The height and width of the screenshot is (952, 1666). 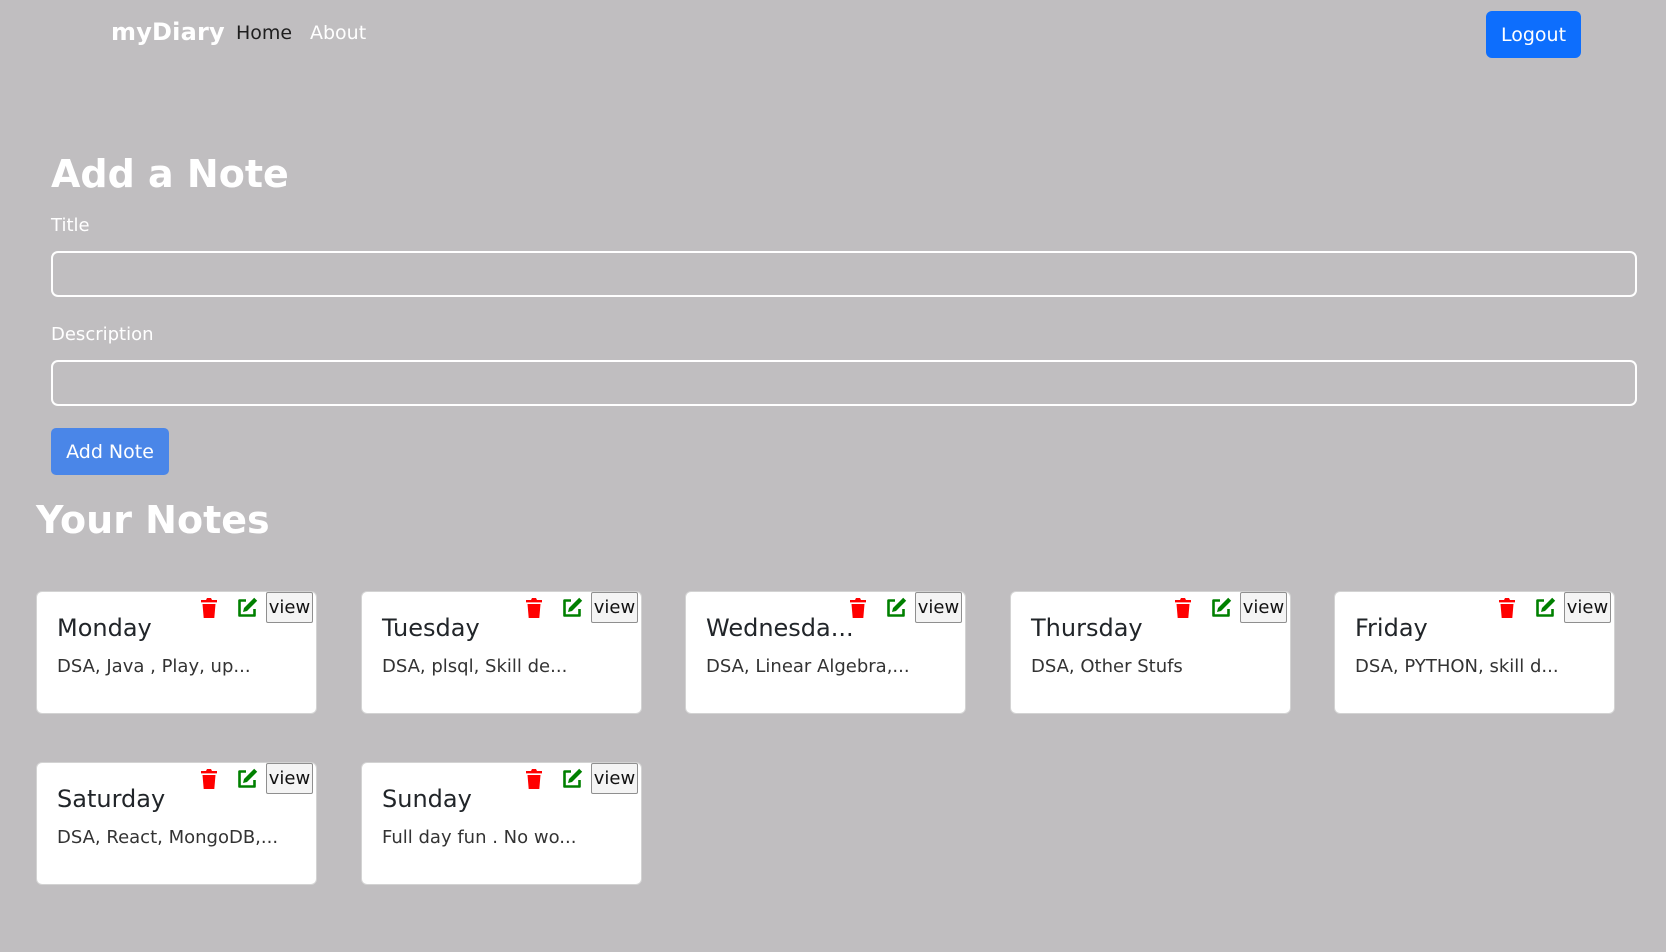 I want to click on note-title: Tuesday, so click(x=431, y=628).